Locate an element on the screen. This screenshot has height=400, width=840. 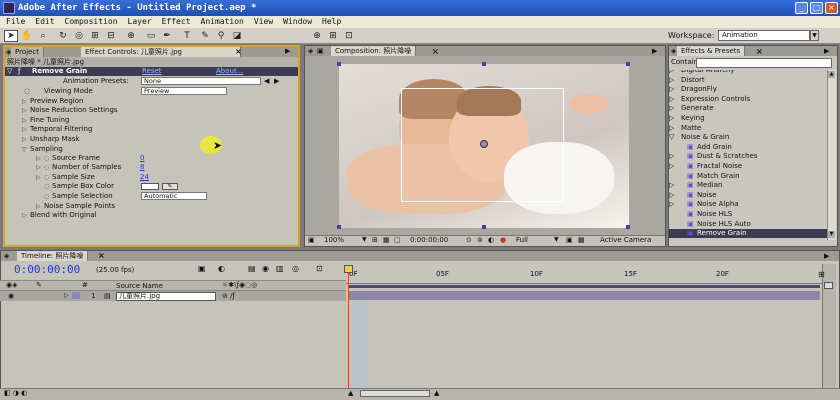
clone-stamp-tool-icon: ⚲ is located at coordinates (221, 36).